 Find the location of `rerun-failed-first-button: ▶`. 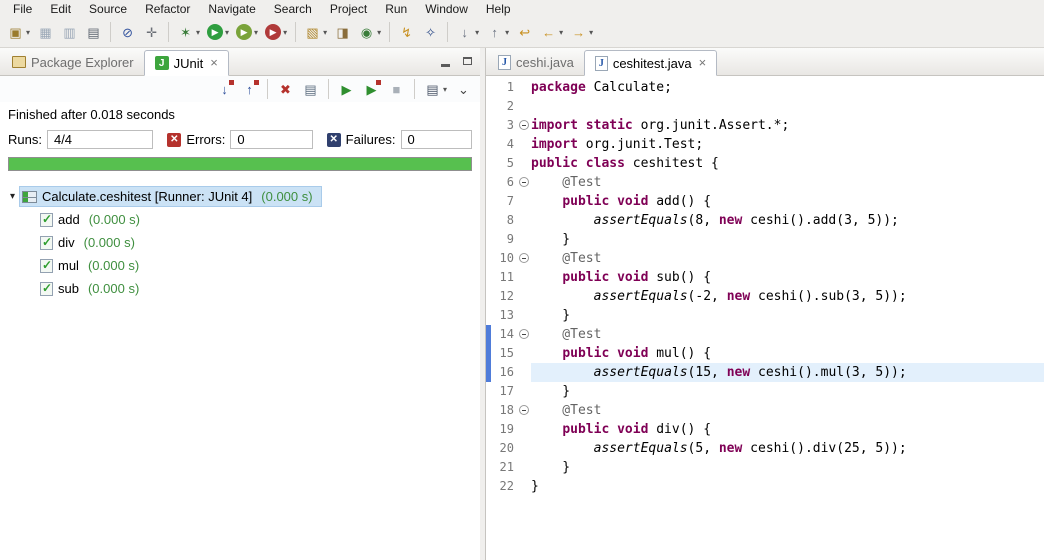

rerun-failed-first-button: ▶ is located at coordinates (371, 89).